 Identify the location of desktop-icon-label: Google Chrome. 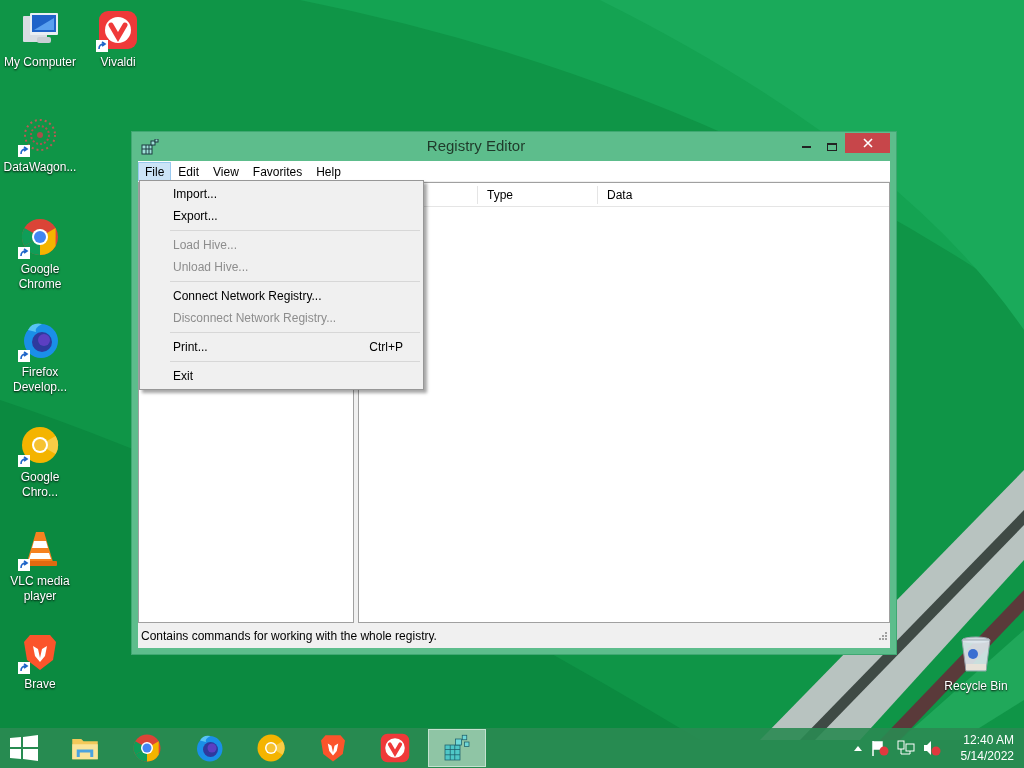
(40, 277).